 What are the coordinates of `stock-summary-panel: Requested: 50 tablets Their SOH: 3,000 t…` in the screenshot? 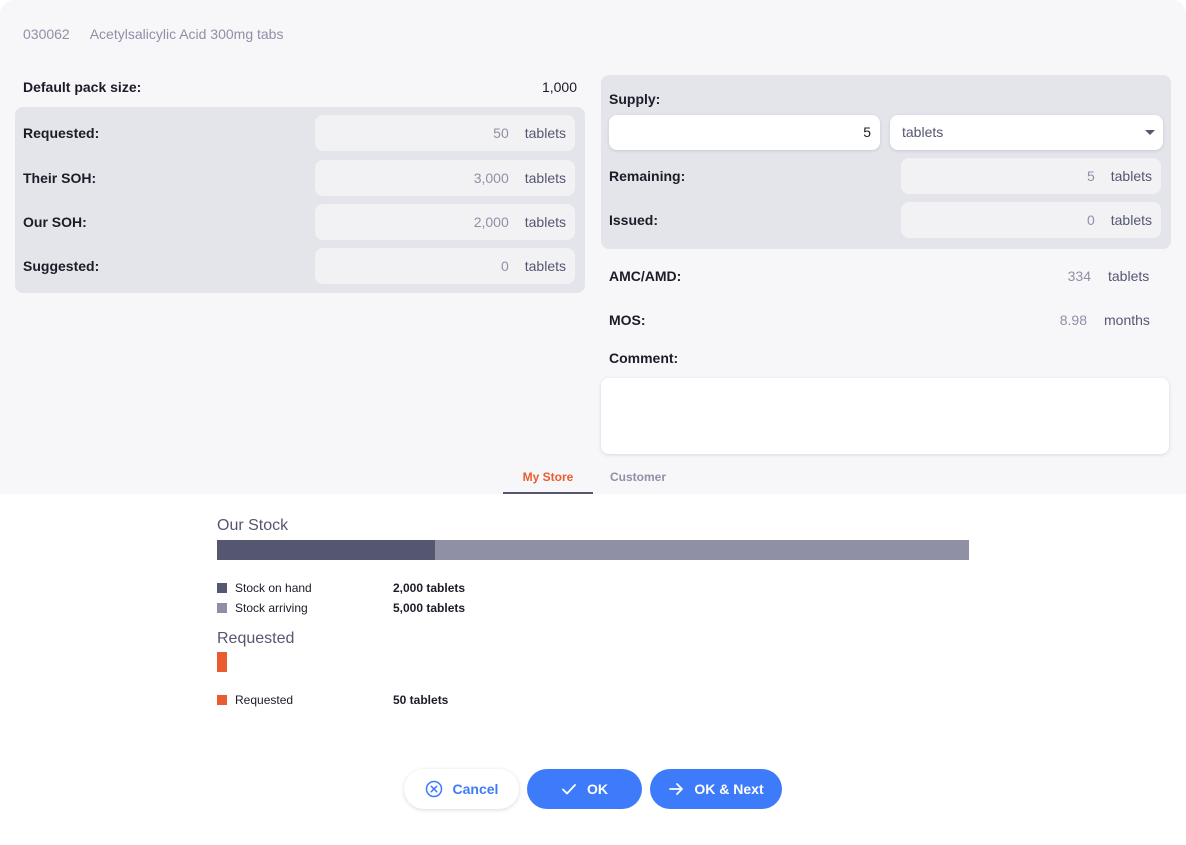 It's located at (300, 200).